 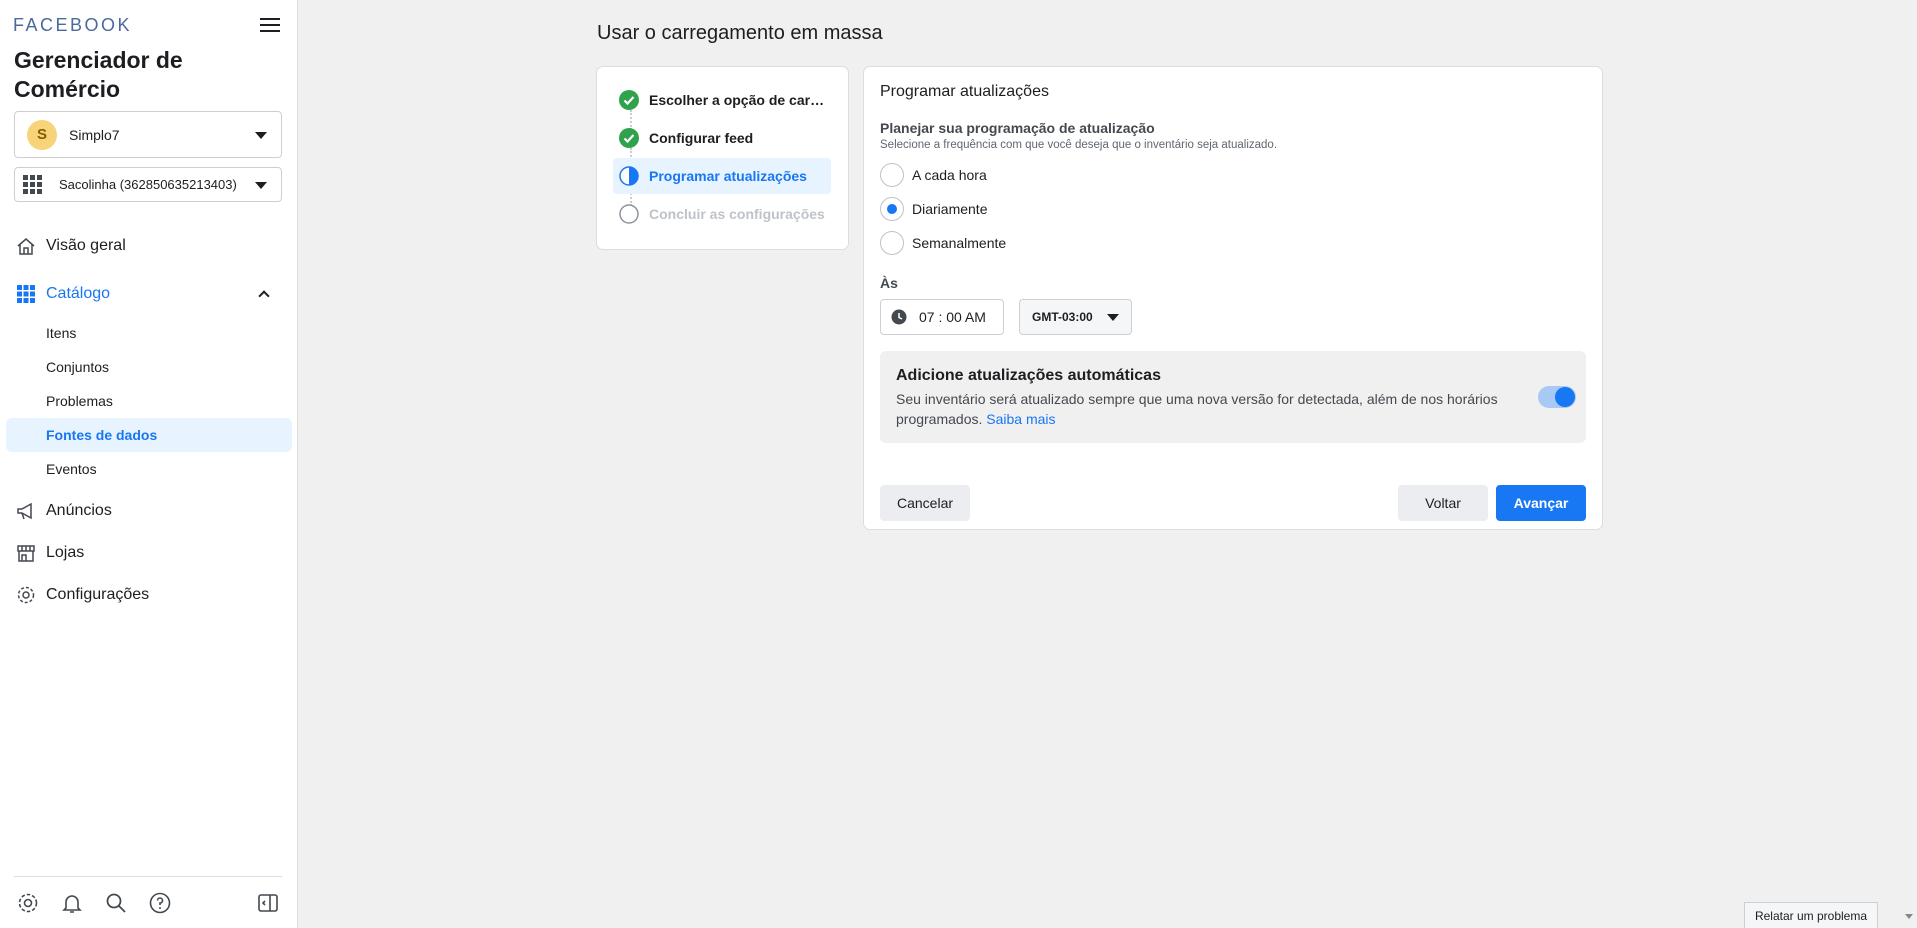 What do you see at coordinates (149, 435) in the screenshot?
I see `sidebar-subitem-data-sources: Fontes de dados` at bounding box center [149, 435].